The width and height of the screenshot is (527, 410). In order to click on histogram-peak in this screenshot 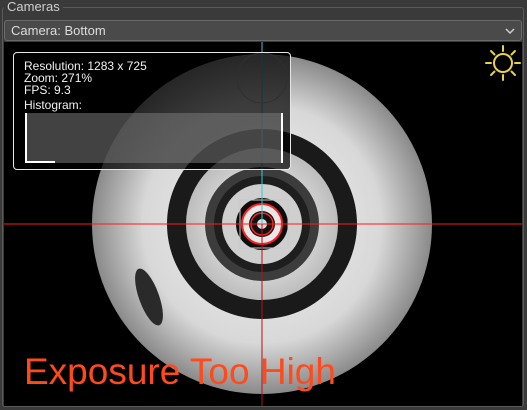, I will do `click(282, 138)`.